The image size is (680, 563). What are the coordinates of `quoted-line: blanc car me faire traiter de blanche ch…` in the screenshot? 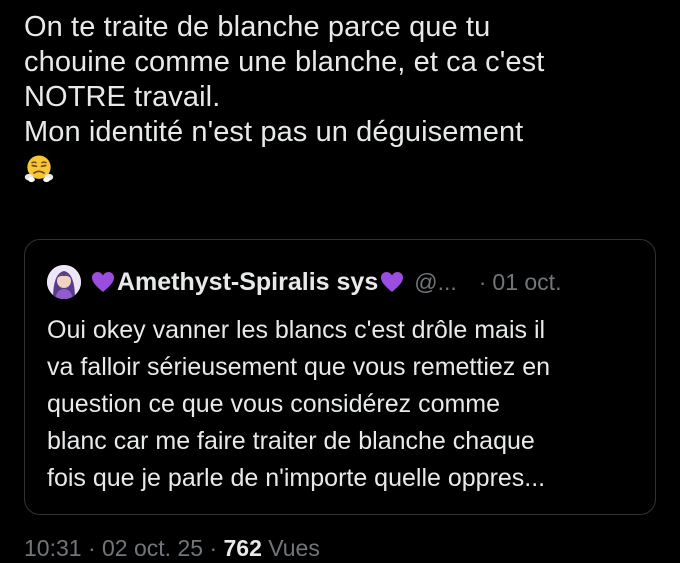 It's located at (291, 441).